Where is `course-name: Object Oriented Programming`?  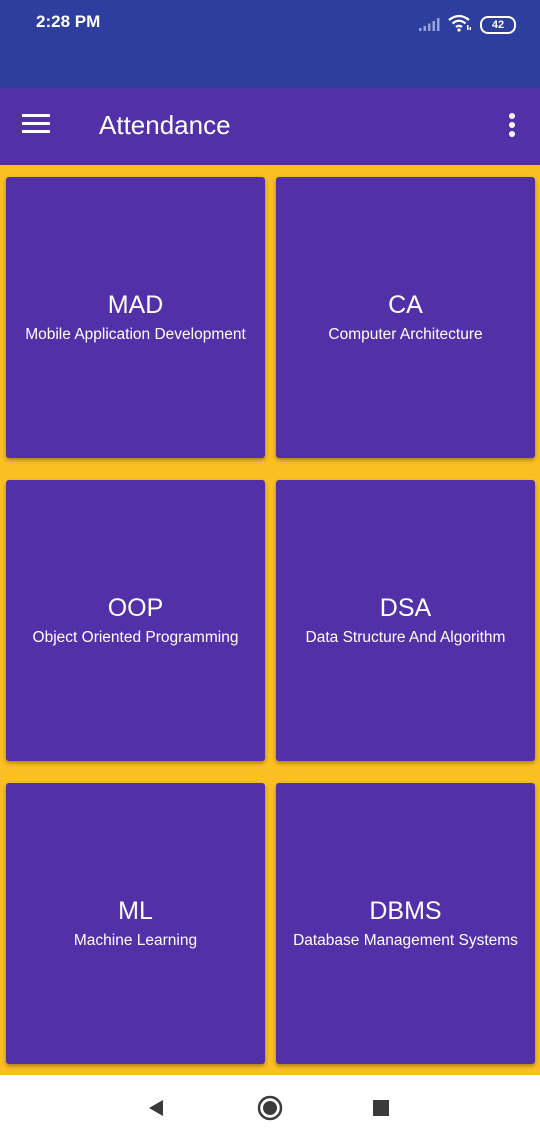 course-name: Object Oriented Programming is located at coordinates (135, 637).